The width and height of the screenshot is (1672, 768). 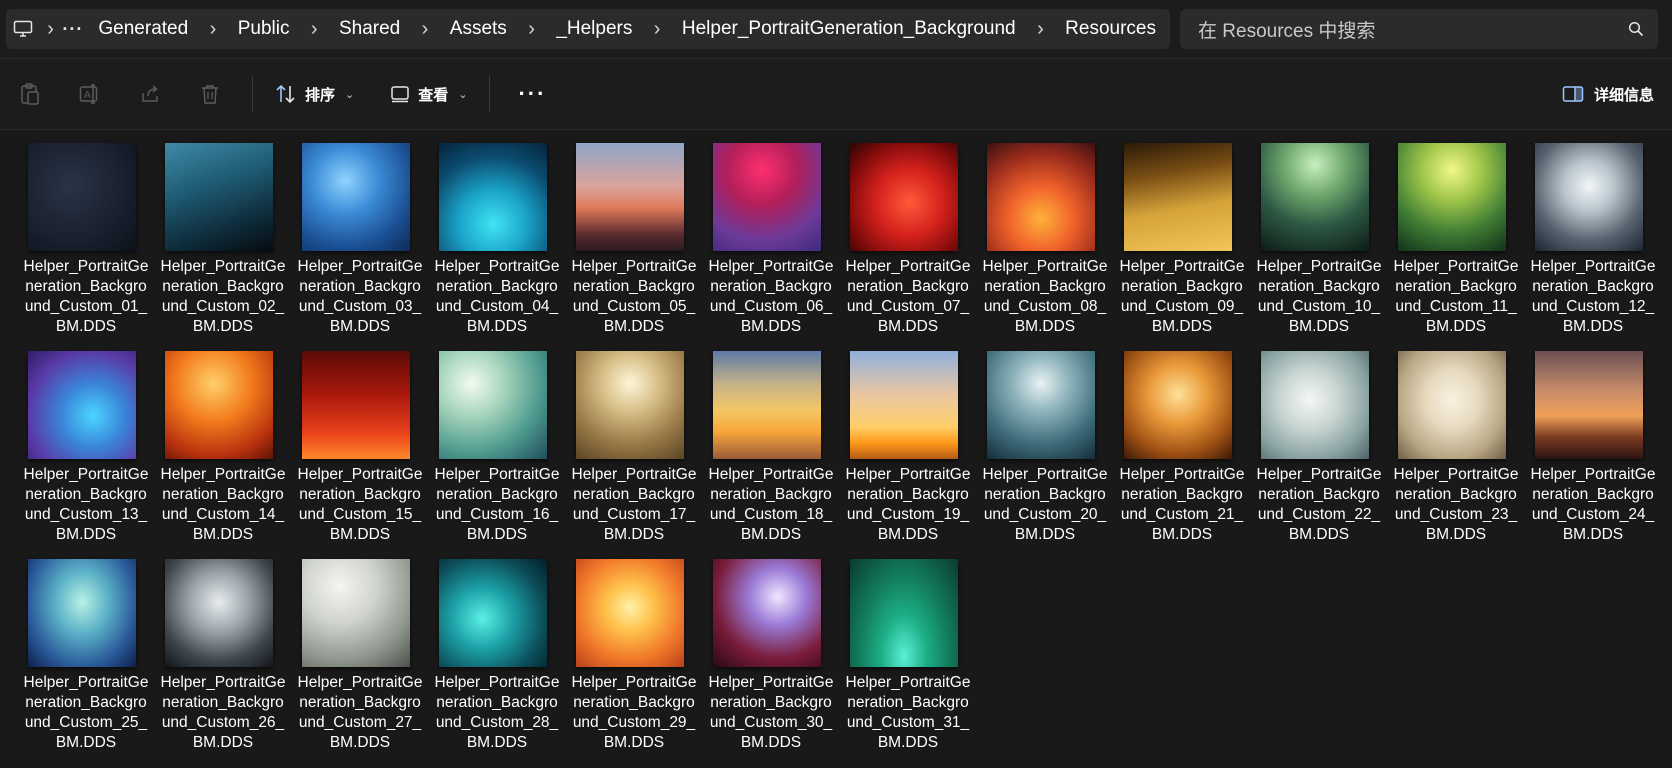 I want to click on more-options-button: ···, so click(x=532, y=94).